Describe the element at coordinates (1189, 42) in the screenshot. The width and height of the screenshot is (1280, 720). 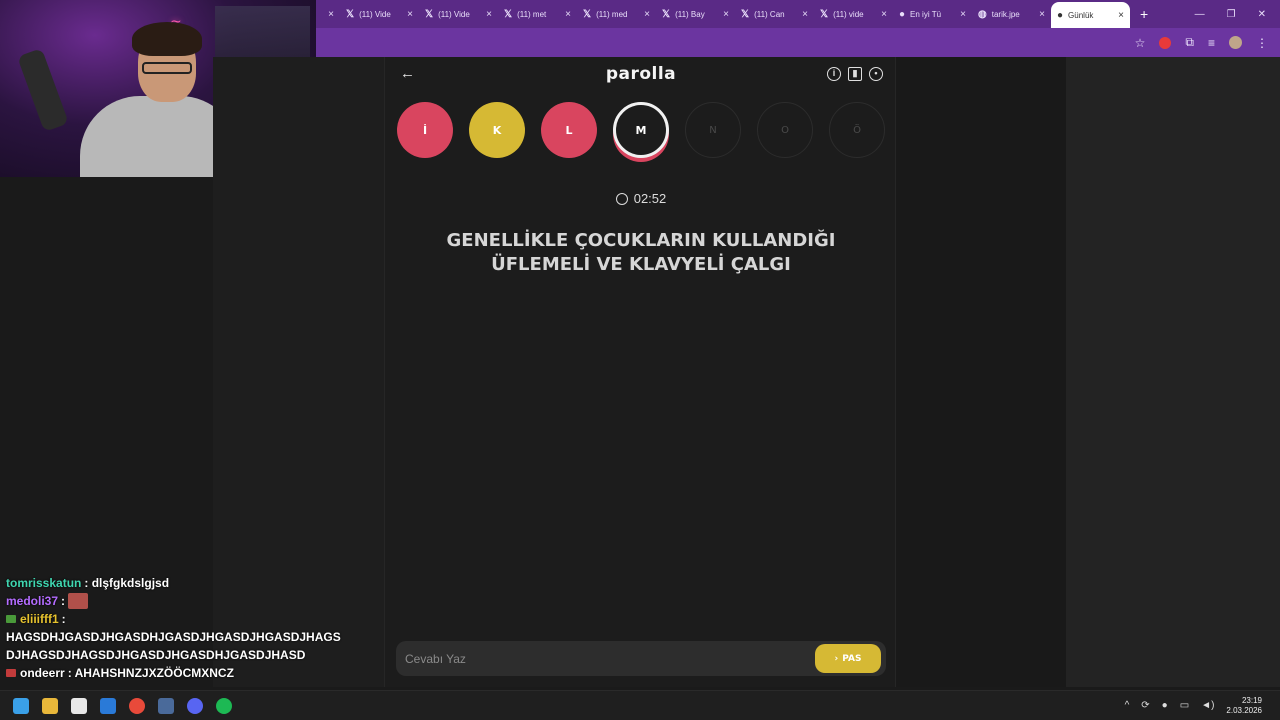
I see `extensions-puzzle-icon: ⧉` at that location.